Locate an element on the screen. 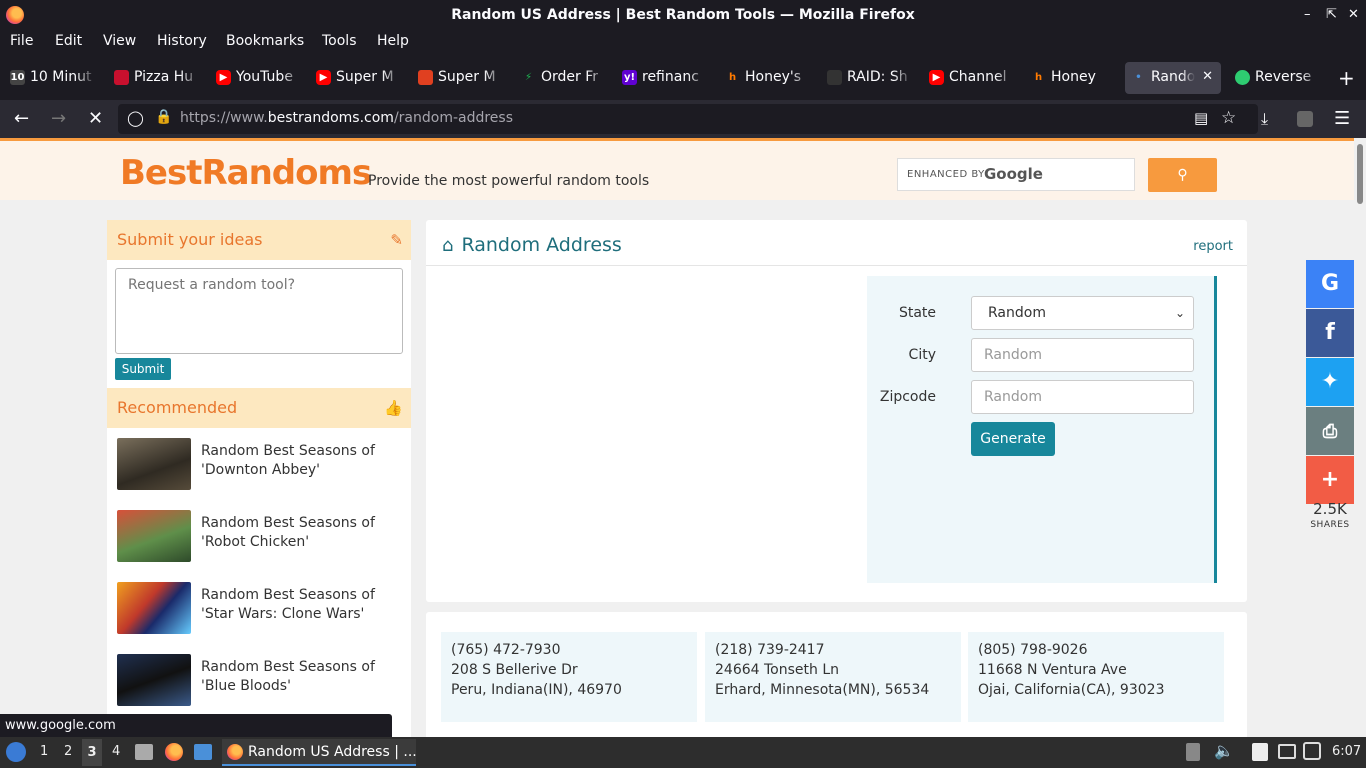  tab-honeys: h Honey's is located at coordinates (765, 78).